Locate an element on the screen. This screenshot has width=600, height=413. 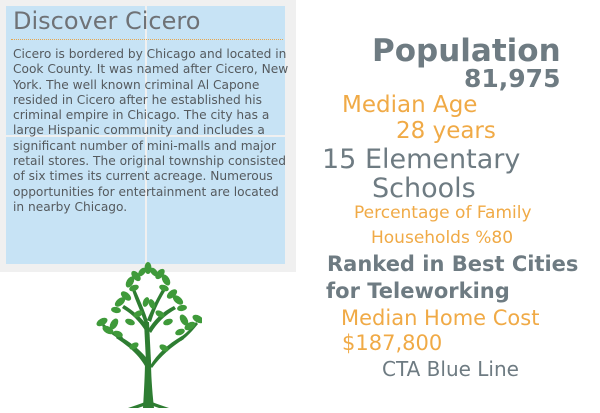
title-divider is located at coordinates (147, 39).